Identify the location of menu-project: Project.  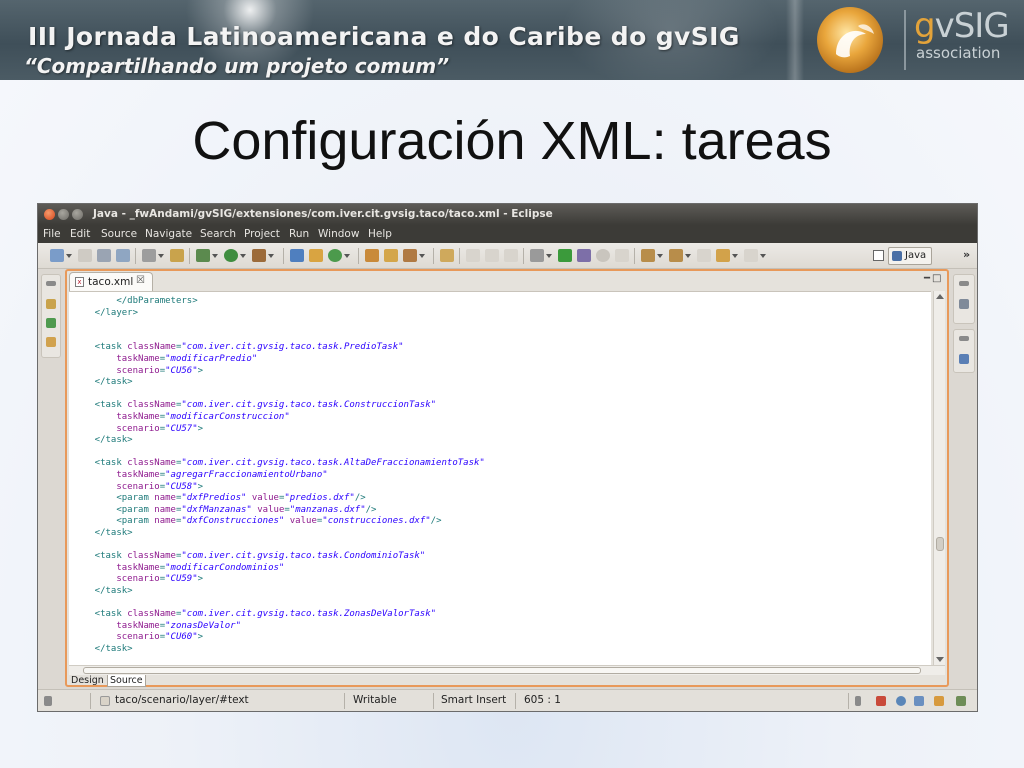
(262, 234).